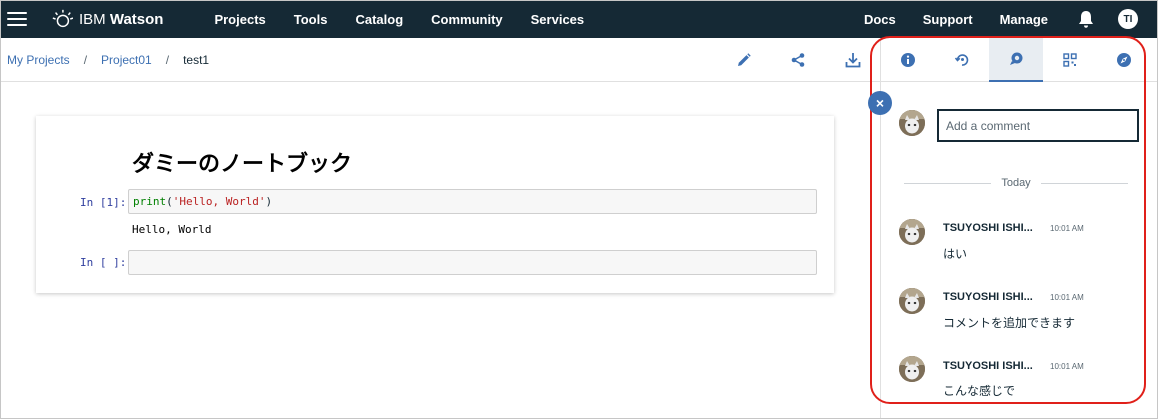  Describe the element at coordinates (126, 60) in the screenshot. I see `breadcrumb-project01: Project01` at that location.